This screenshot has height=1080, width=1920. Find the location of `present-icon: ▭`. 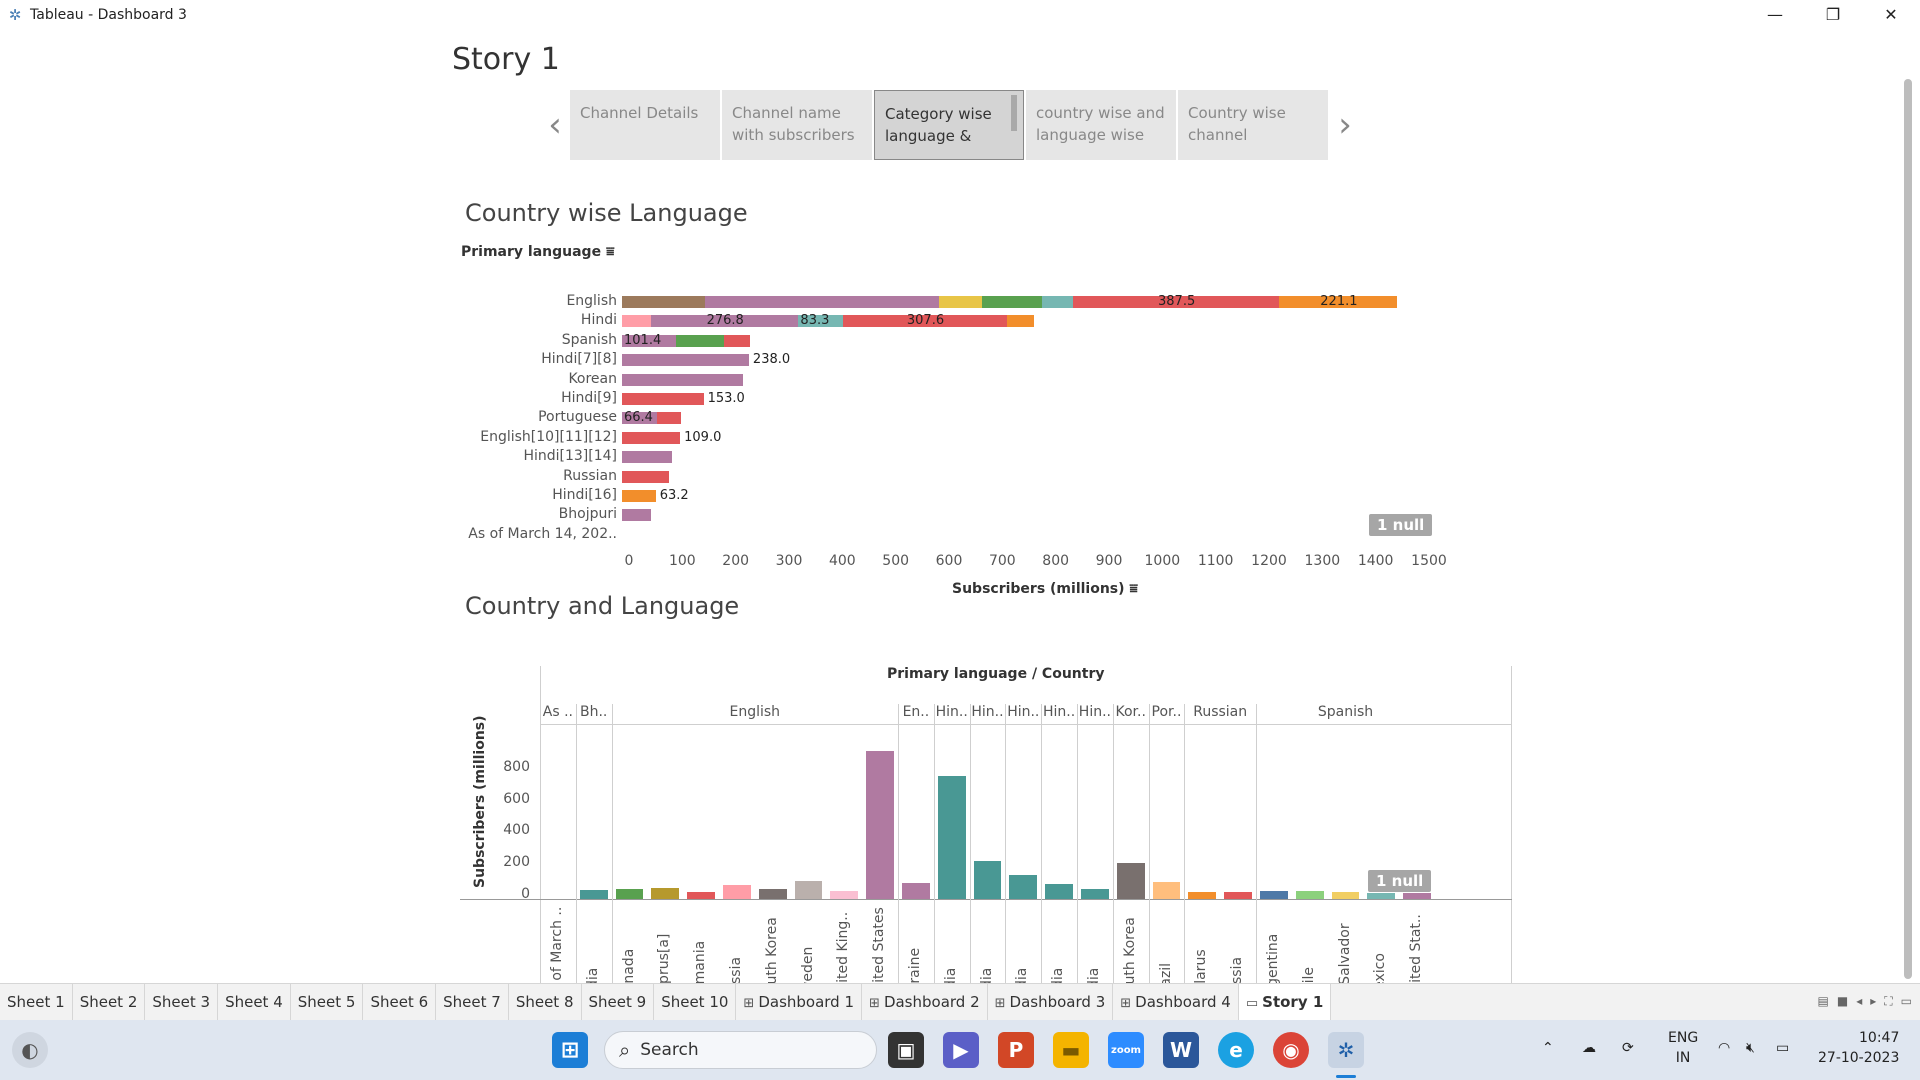

present-icon: ▭ is located at coordinates (1906, 1001).